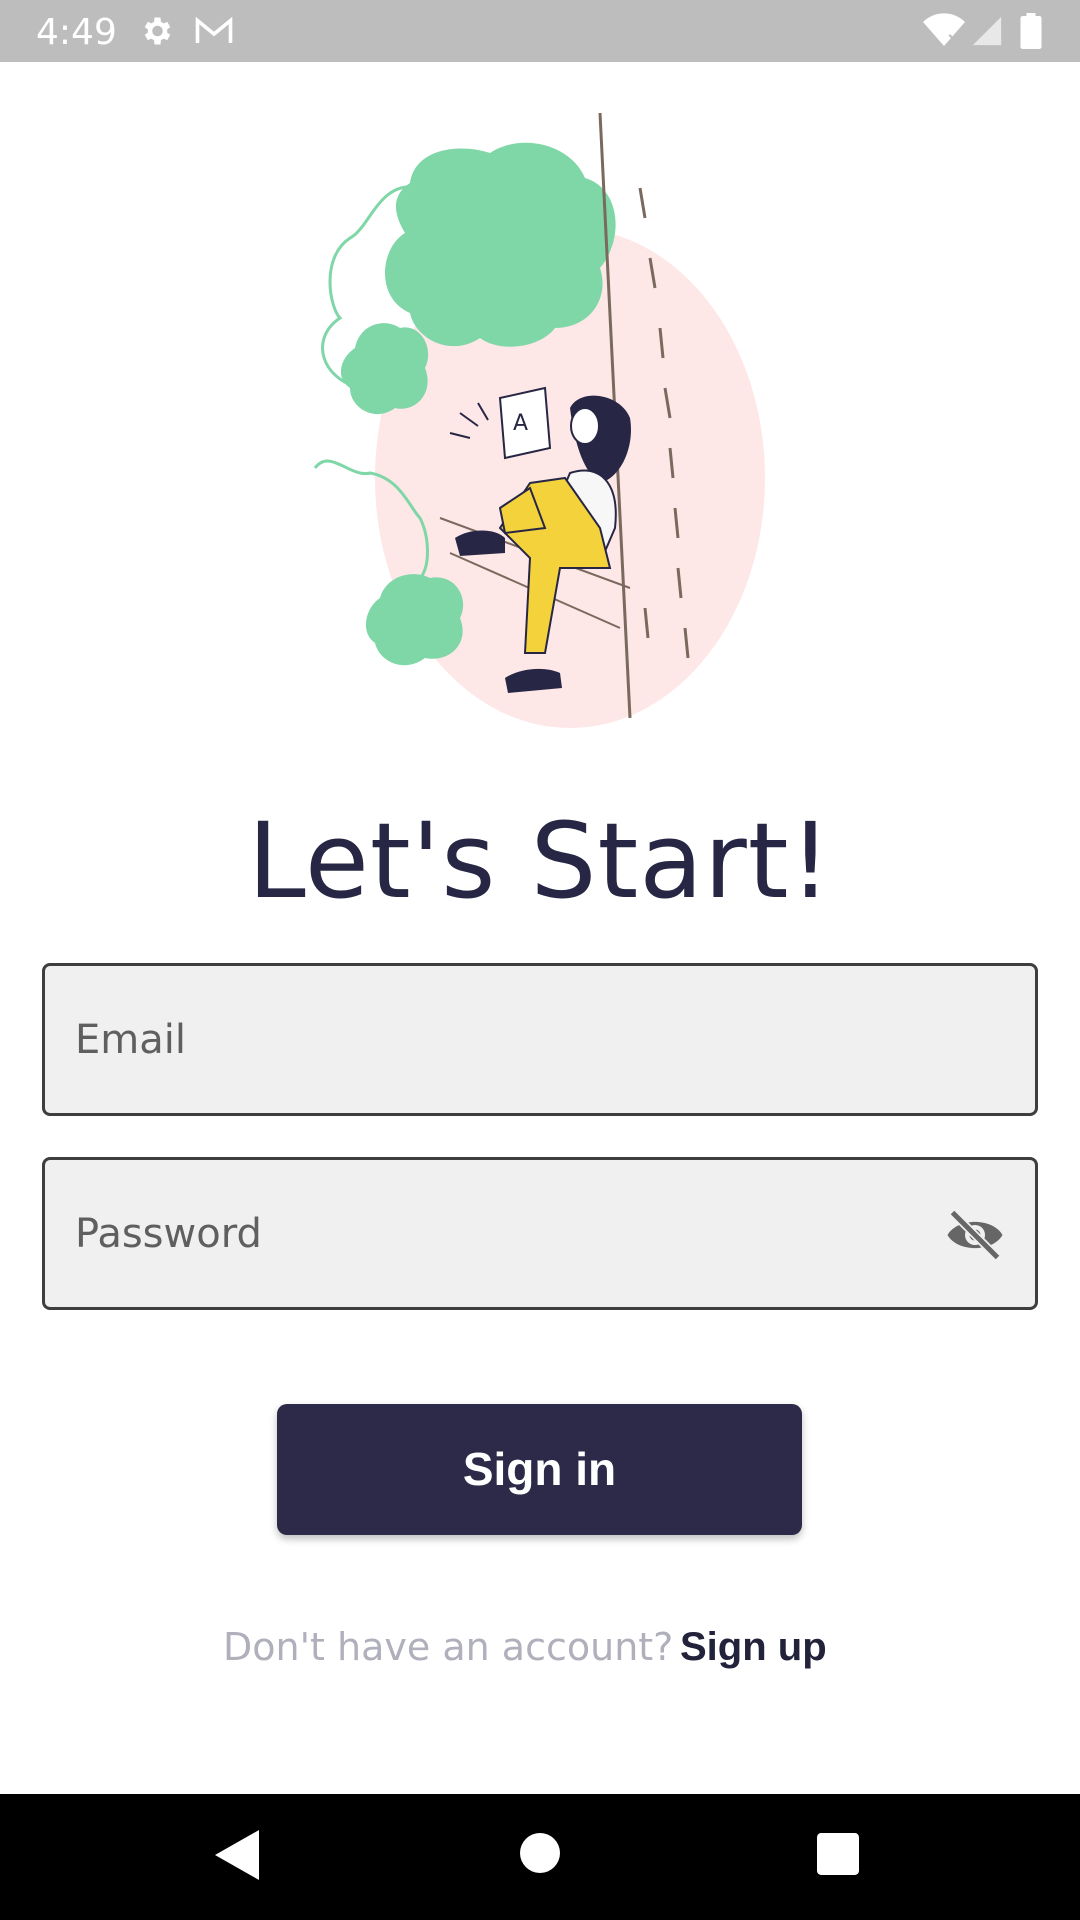 The height and width of the screenshot is (1920, 1080). I want to click on wifi-icon, so click(944, 29).